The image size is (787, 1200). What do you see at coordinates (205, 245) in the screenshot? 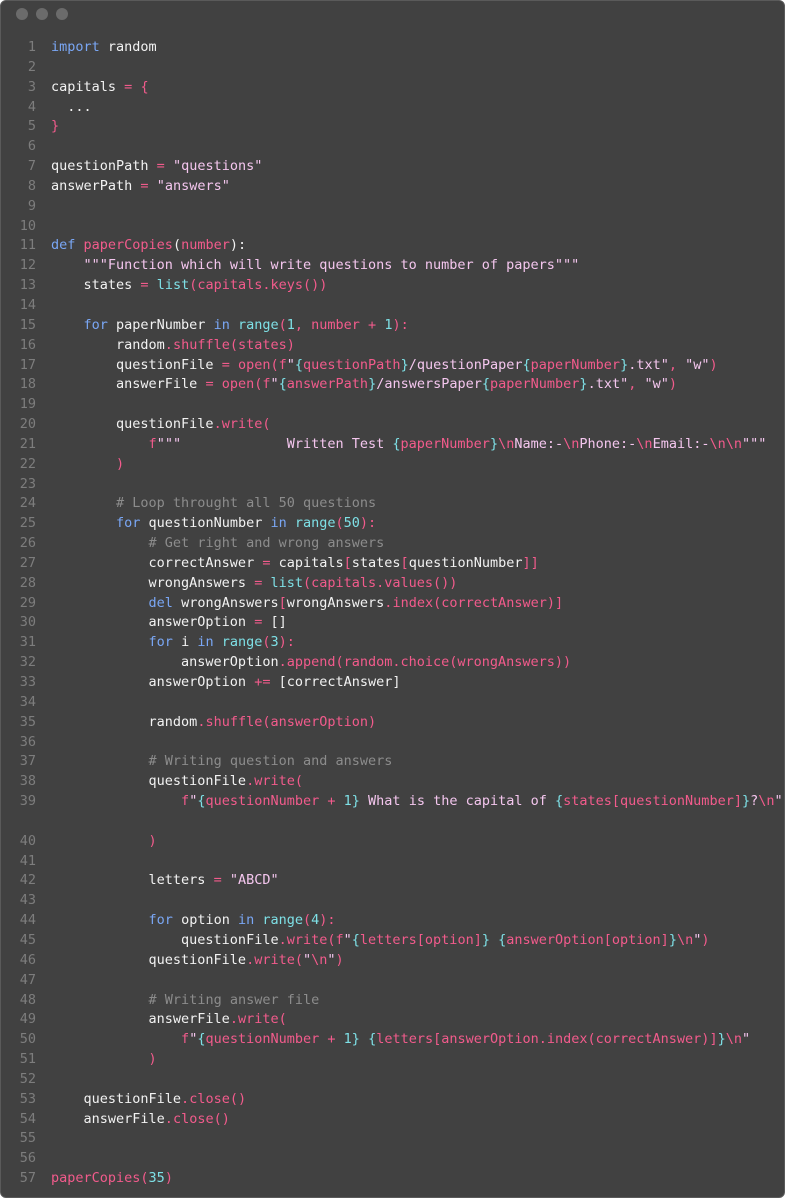
I see `code-token: number` at bounding box center [205, 245].